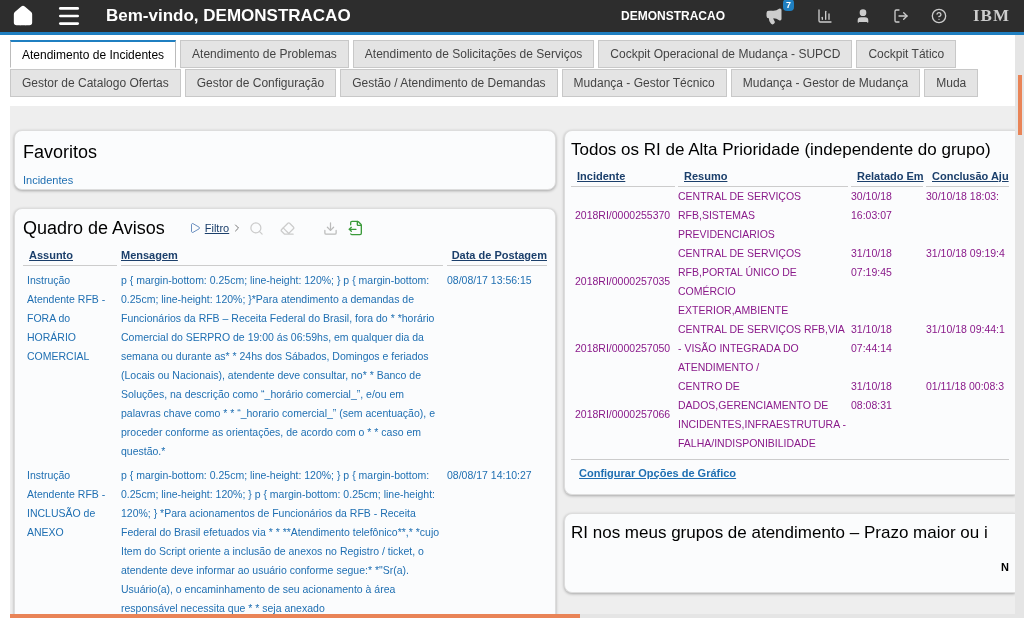 The image size is (1024, 618). Describe the element at coordinates (658, 472) in the screenshot. I see `configure-link: Configurar Opções de Gráfico` at that location.